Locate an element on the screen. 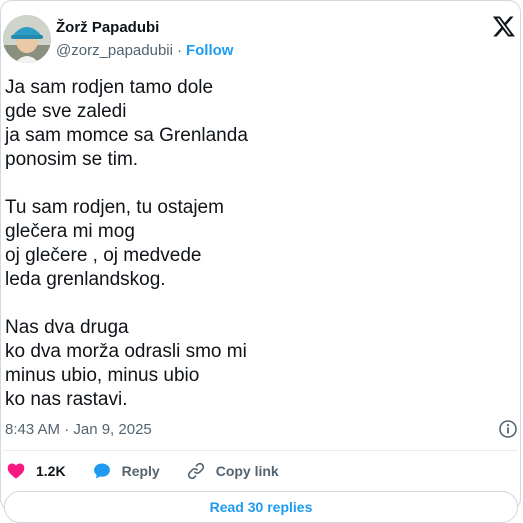 This screenshot has width=523, height=523. text-line: minus ubio, minus ubio is located at coordinates (102, 375).